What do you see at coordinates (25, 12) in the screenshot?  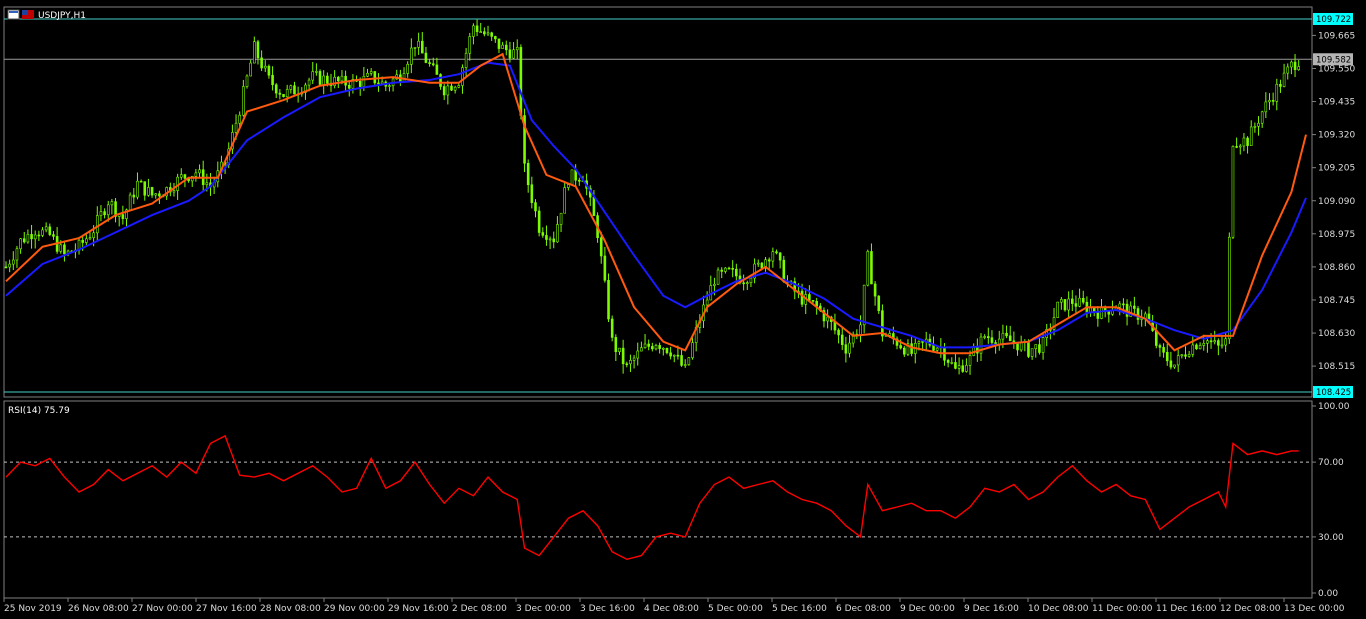 I see `flag-icon-canton` at bounding box center [25, 12].